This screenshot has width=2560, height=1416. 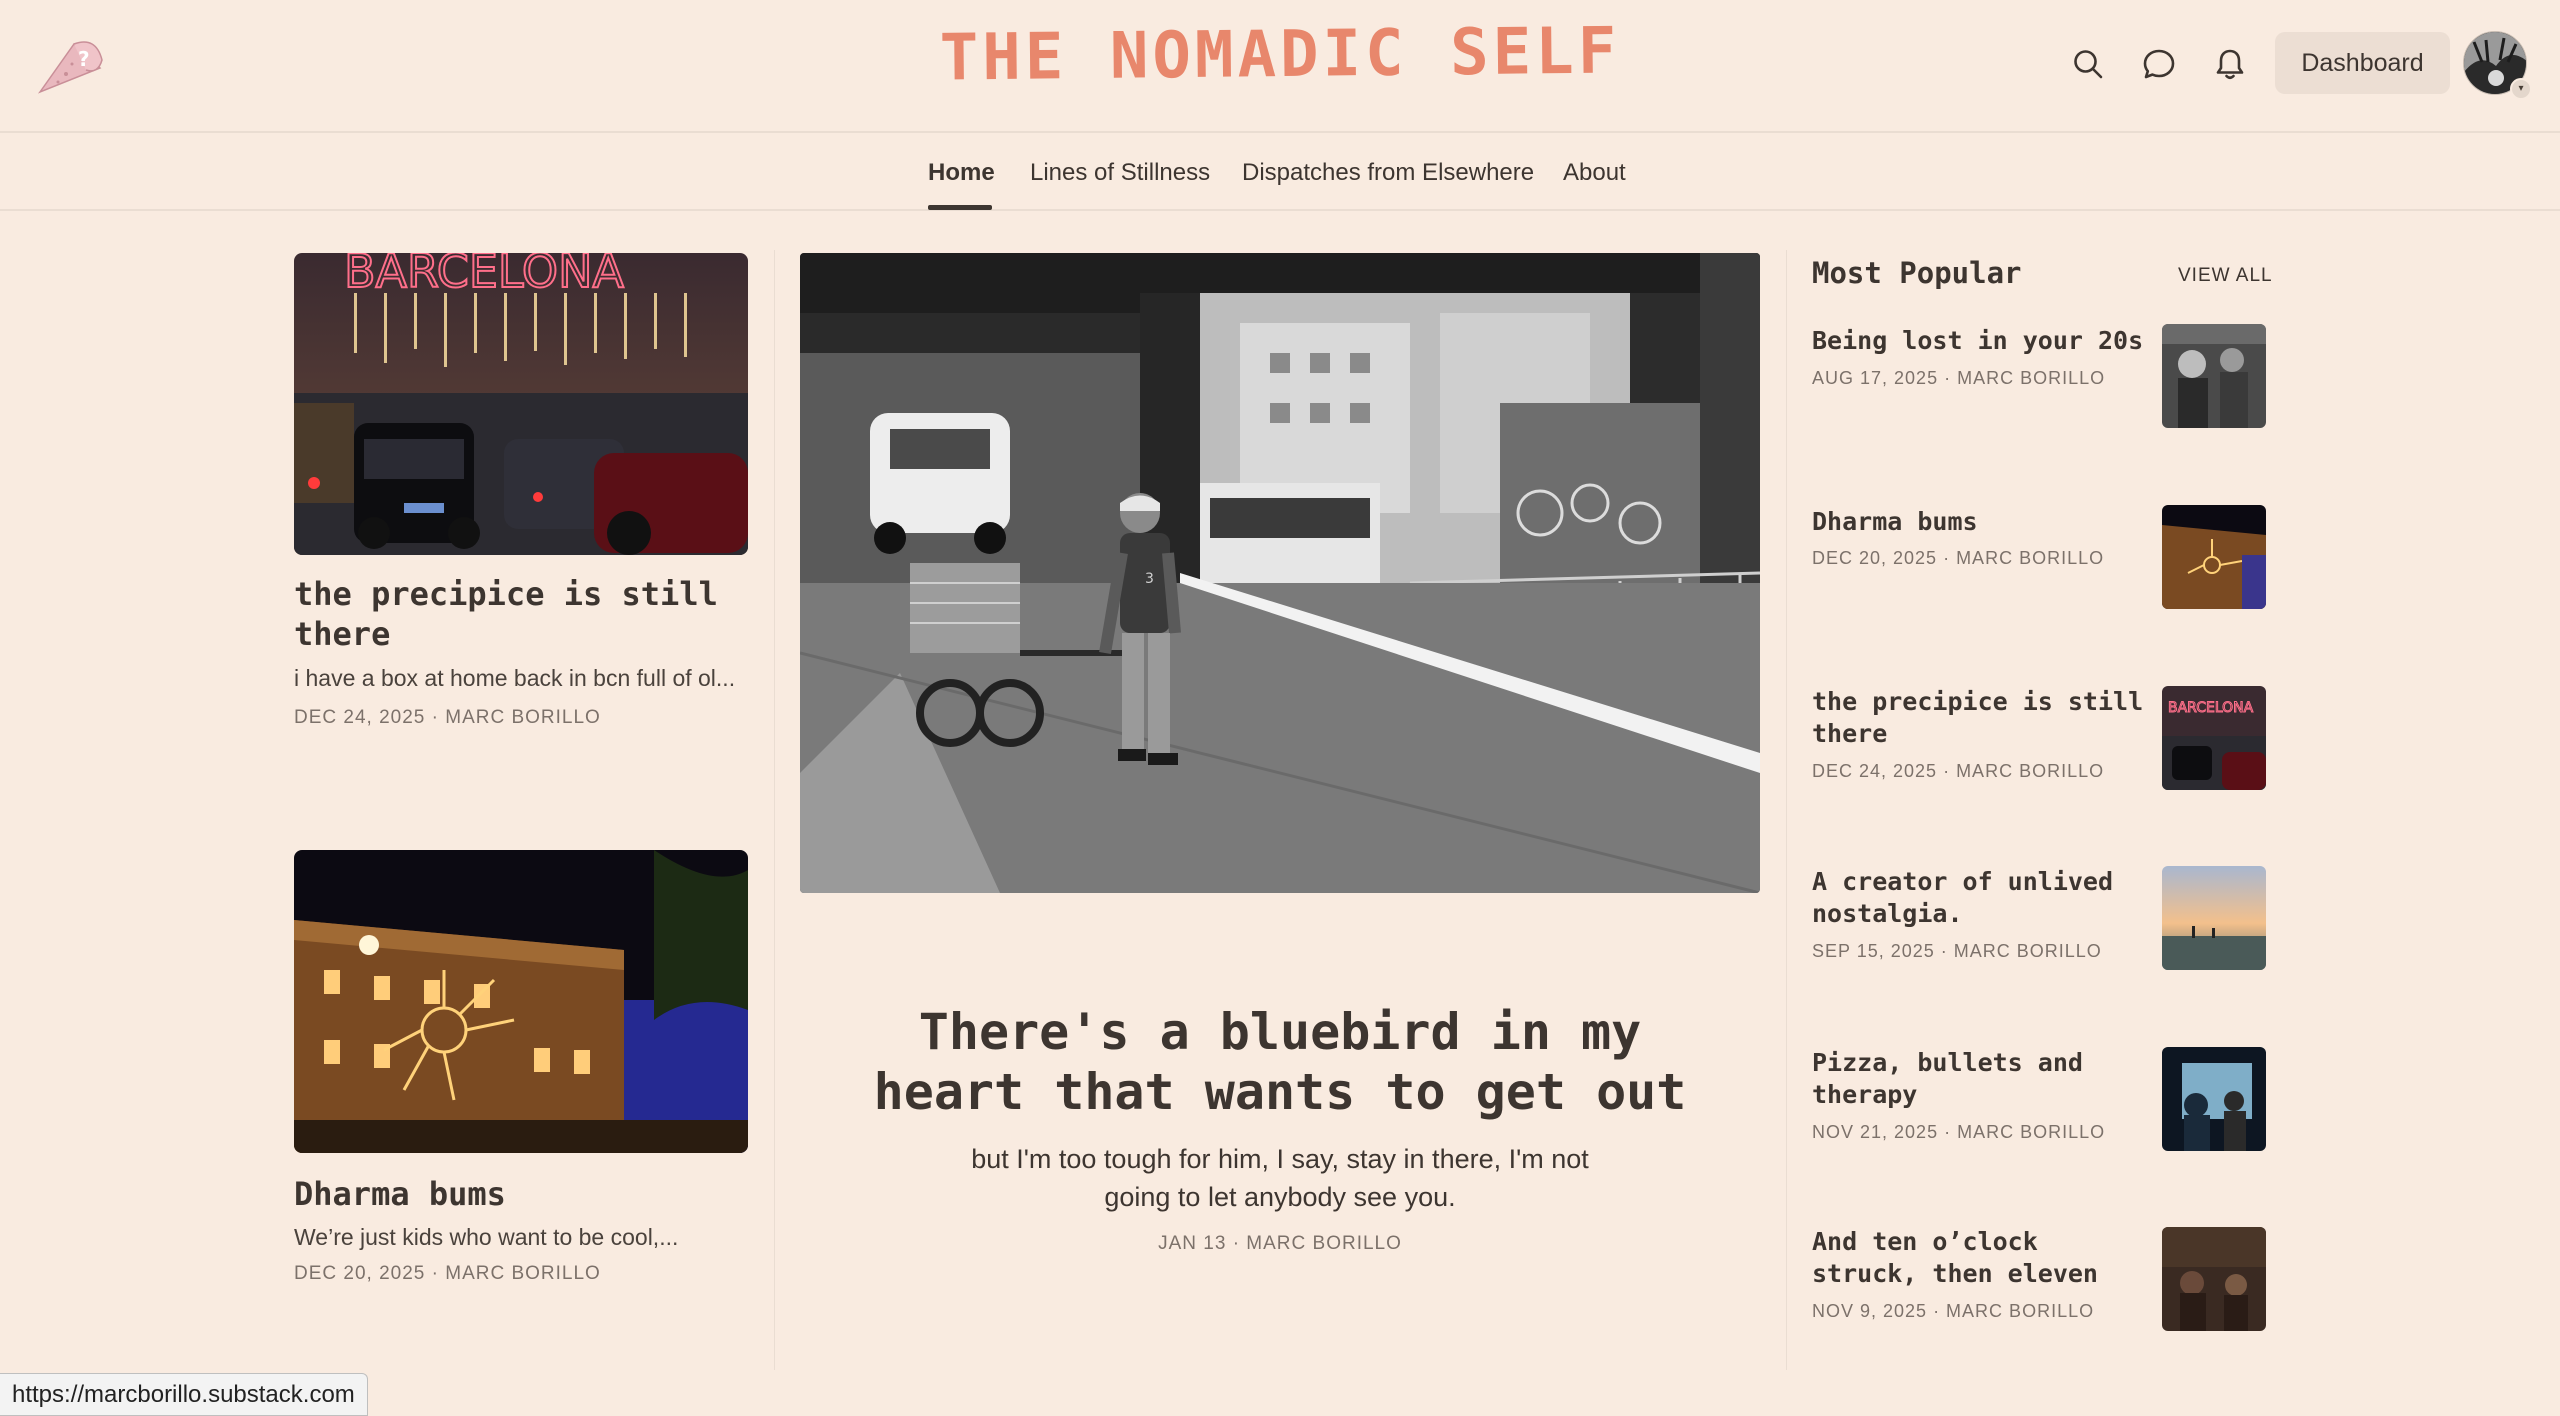 What do you see at coordinates (1959, 378) in the screenshot?
I see `popular-post-meta: AUG 17, 2025 · MARC BORILLO` at bounding box center [1959, 378].